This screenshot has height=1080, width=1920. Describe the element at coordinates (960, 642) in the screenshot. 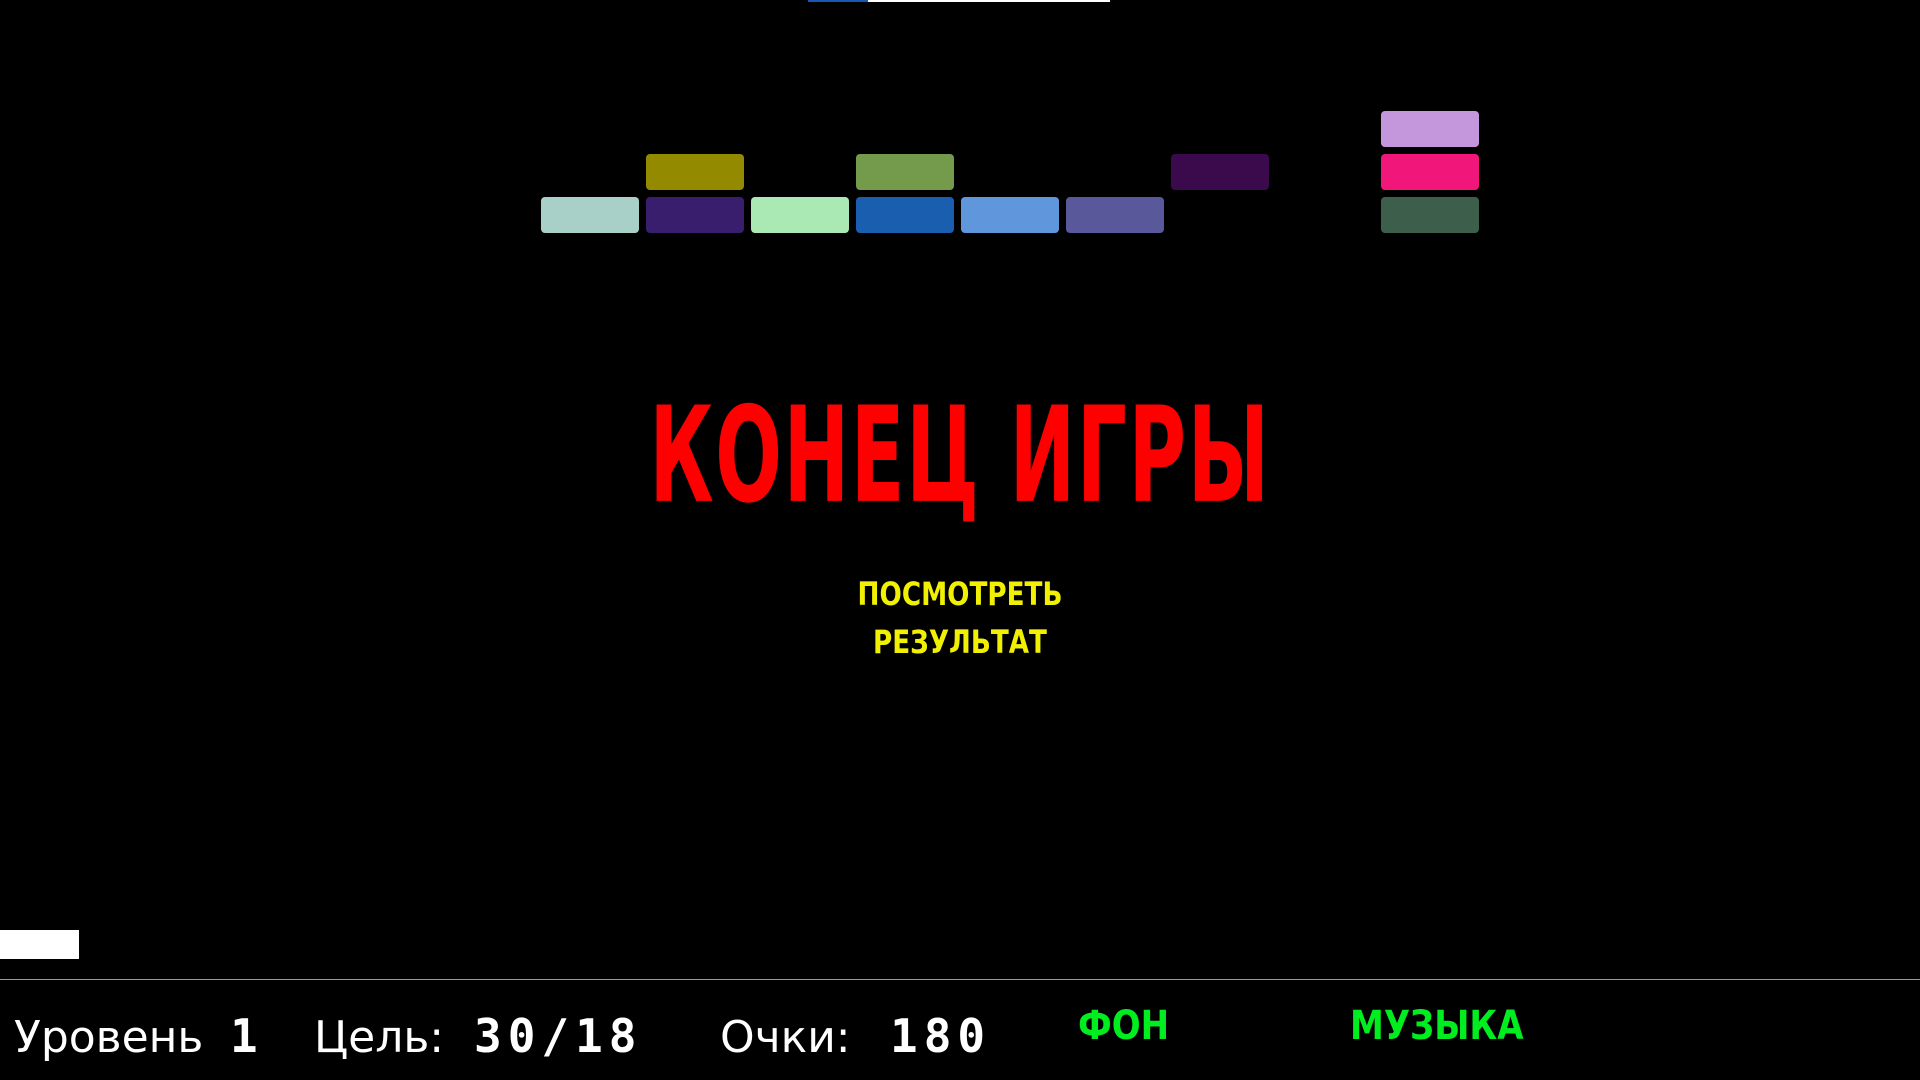

I see `view-results-line-2: РЕЗУЛЬТАТ` at that location.